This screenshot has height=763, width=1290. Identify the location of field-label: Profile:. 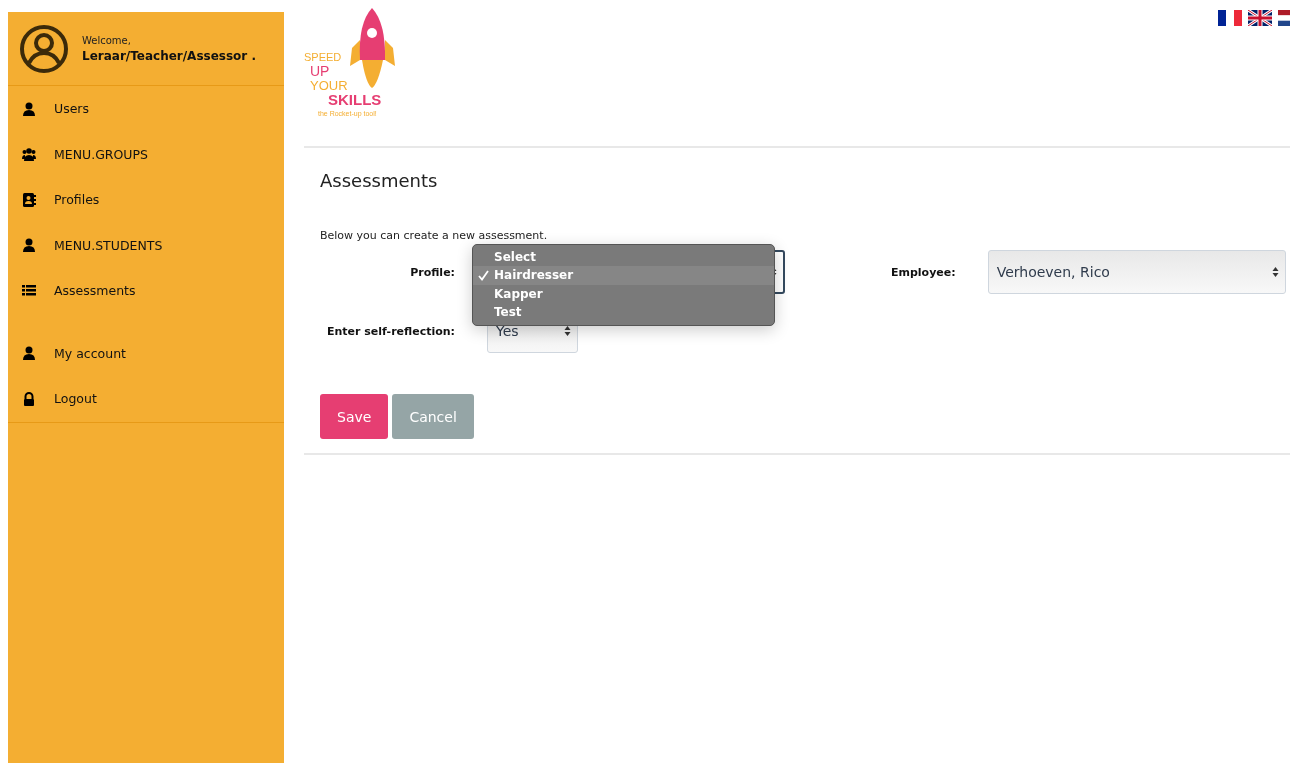
(432, 272).